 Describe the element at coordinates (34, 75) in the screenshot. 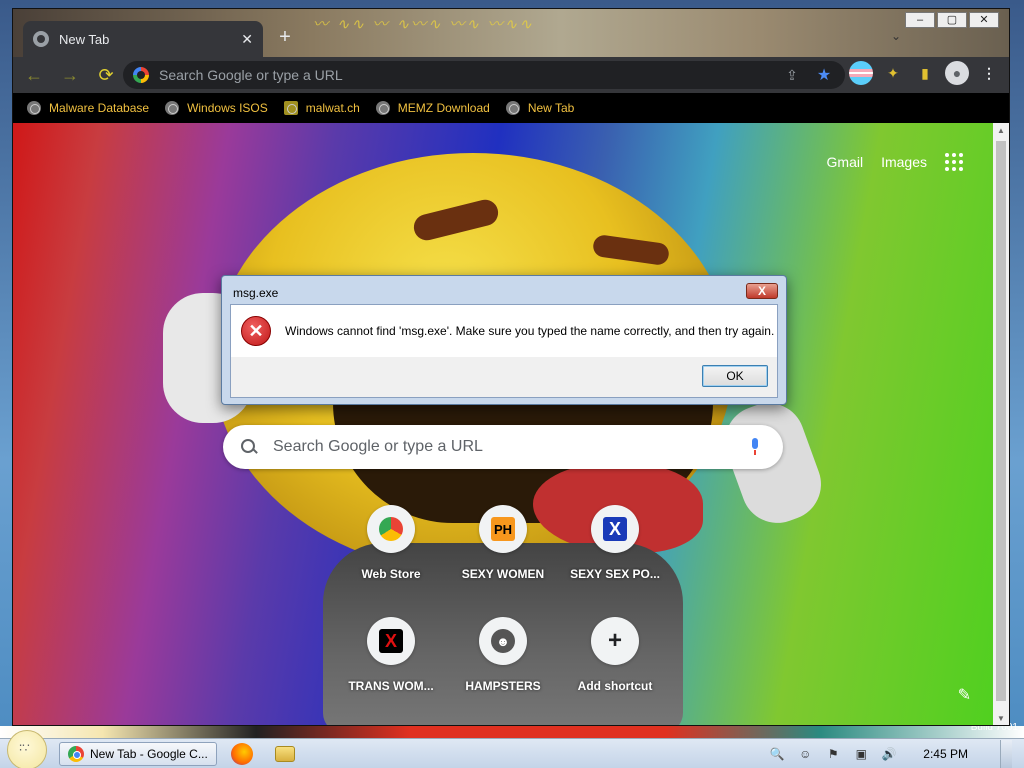

I see `back-button: ←` at that location.